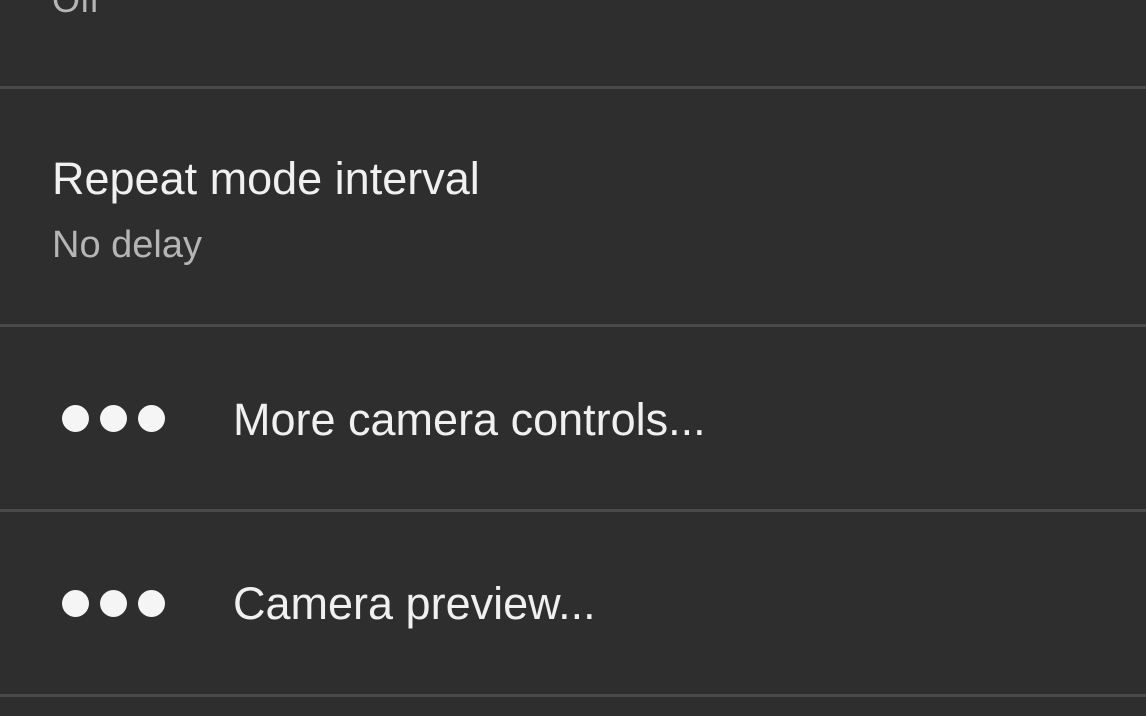  Describe the element at coordinates (75, 11) in the screenshot. I see `previous-preference-summary: Off` at that location.